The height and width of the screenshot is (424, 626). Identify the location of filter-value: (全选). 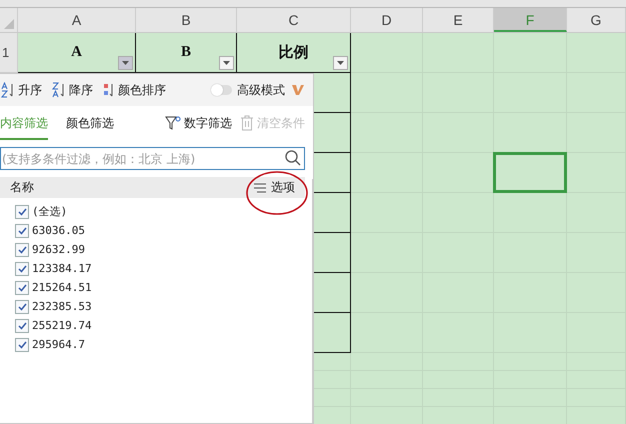
(50, 211).